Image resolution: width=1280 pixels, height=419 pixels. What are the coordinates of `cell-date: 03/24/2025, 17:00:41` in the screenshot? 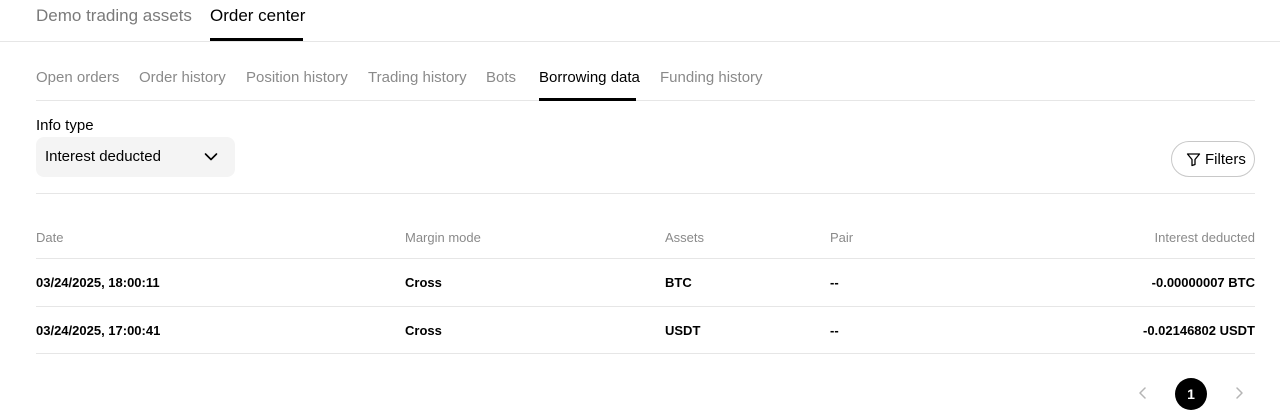 It's located at (98, 330).